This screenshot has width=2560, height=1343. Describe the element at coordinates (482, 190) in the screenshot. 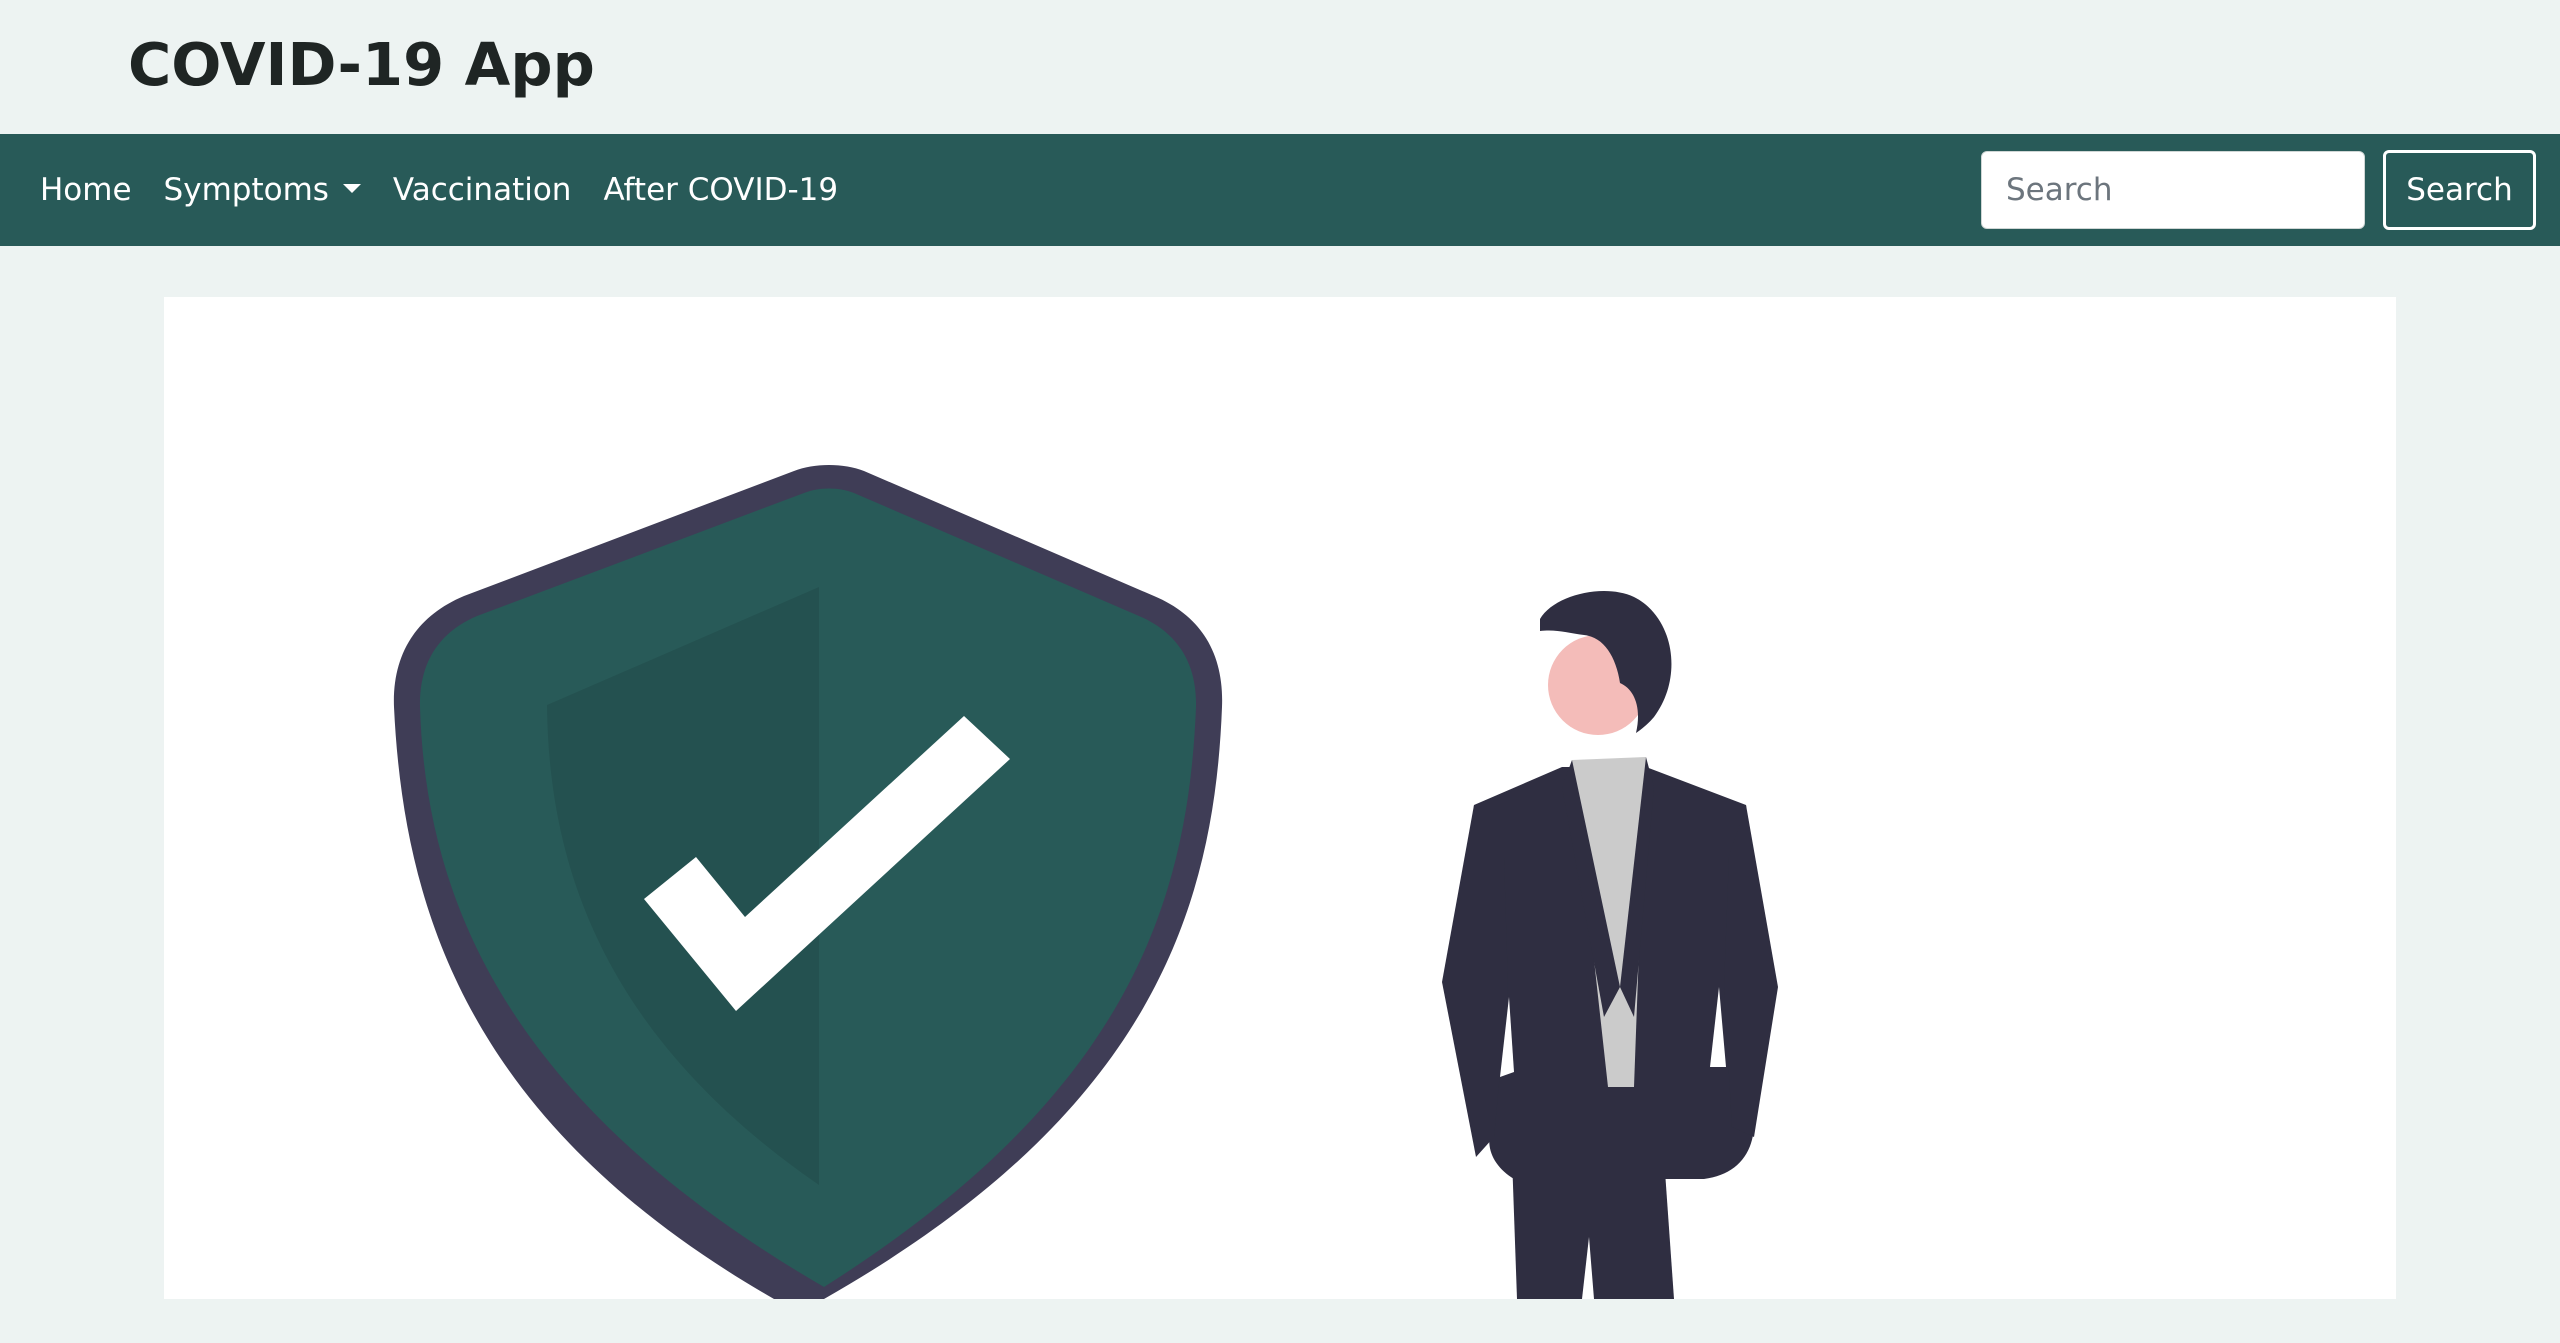

I see `nav-item-vaccination: Vaccination` at that location.